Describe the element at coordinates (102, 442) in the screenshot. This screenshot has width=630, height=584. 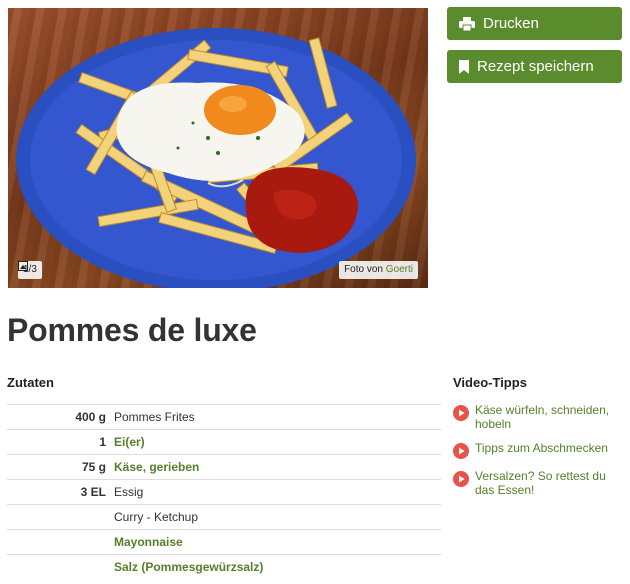
I see `ingredient-amount: 1` at that location.